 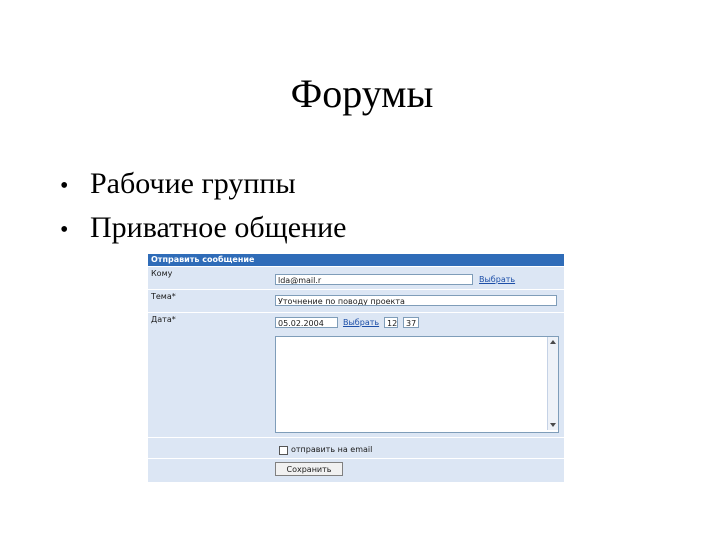 What do you see at coordinates (417, 384) in the screenshot?
I see `message-textarea` at bounding box center [417, 384].